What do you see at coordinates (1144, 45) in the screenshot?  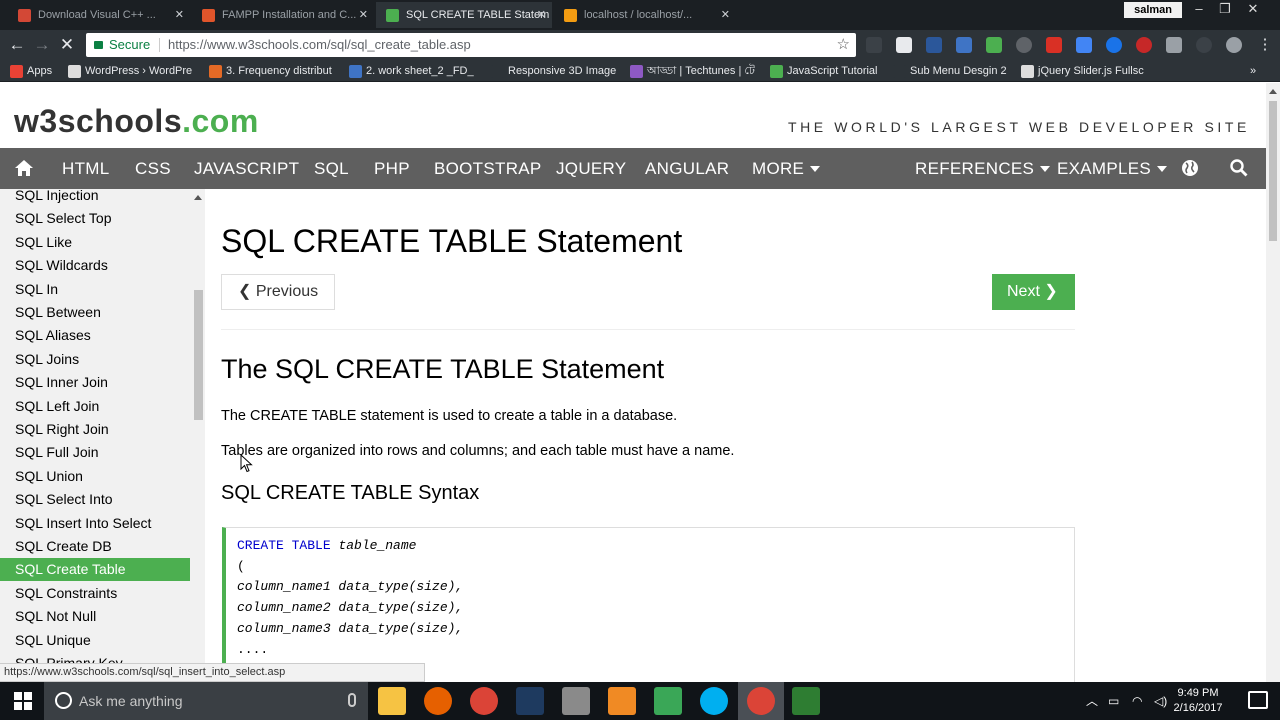 I see `adblock-extension-icon` at bounding box center [1144, 45].